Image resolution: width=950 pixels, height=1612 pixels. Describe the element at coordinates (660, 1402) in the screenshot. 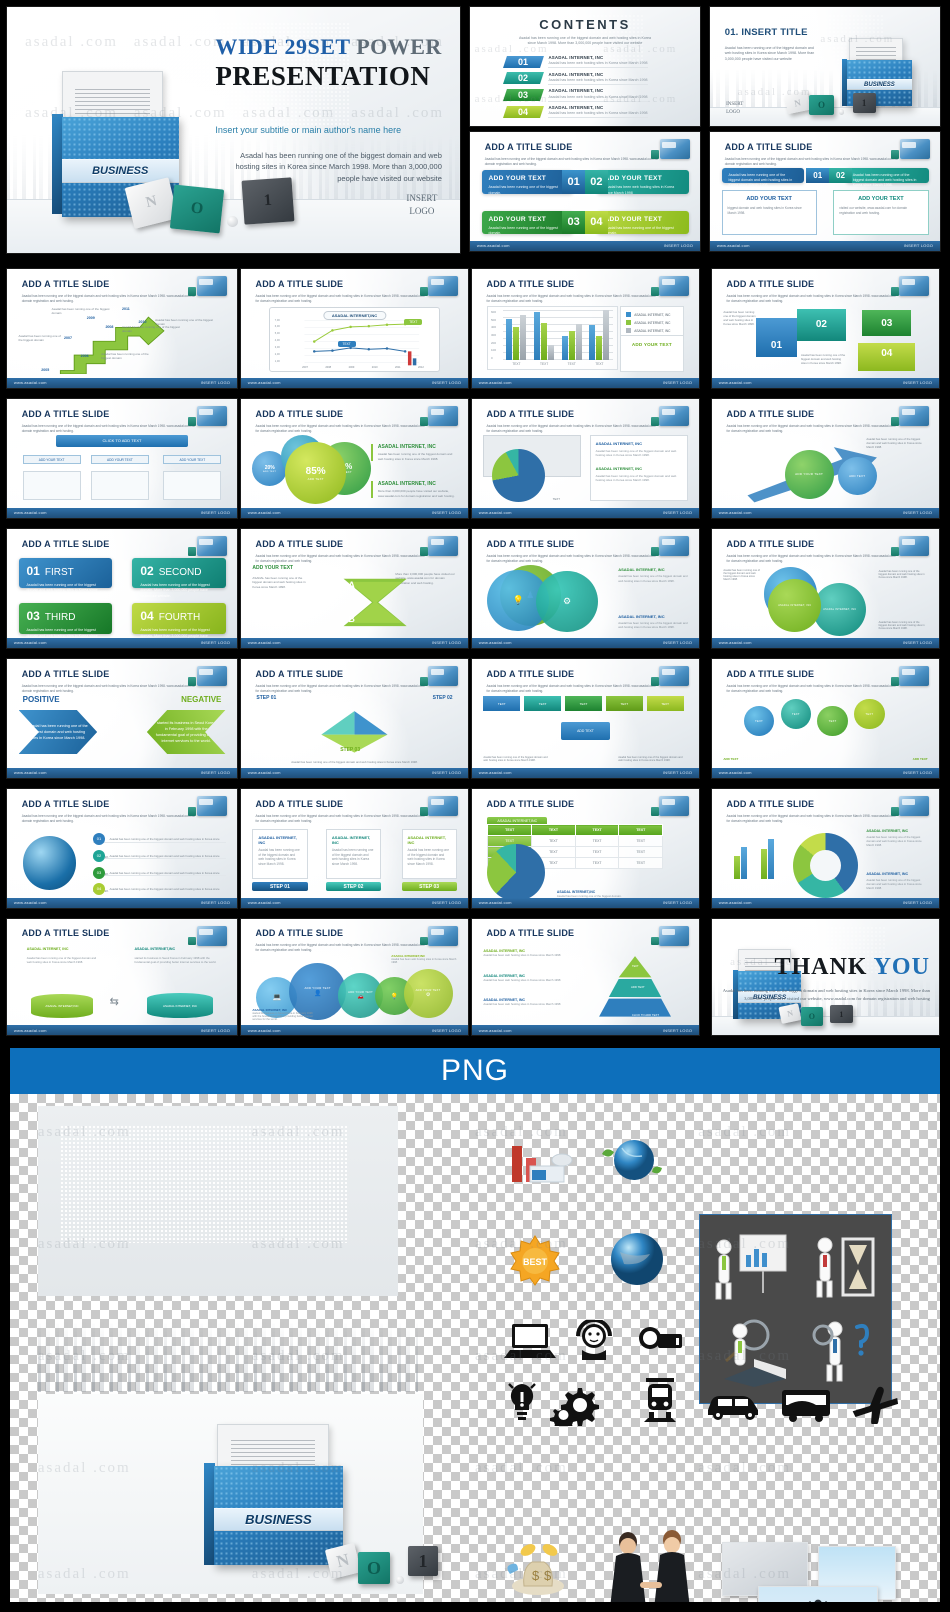

I see `train-icon` at that location.